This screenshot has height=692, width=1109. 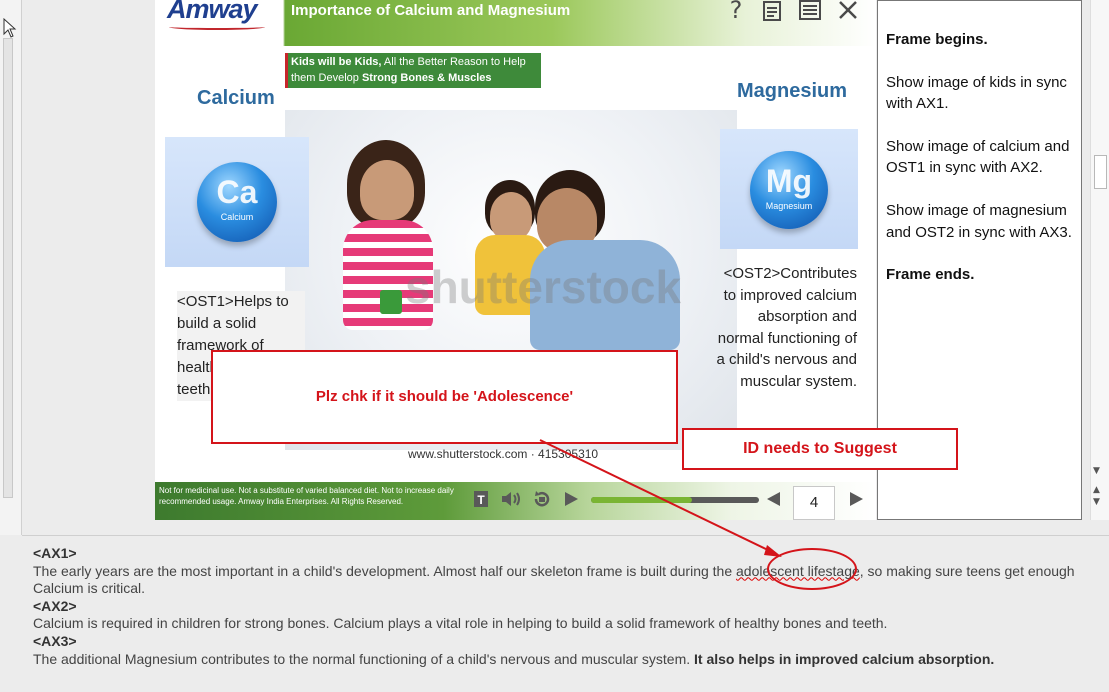 What do you see at coordinates (789, 206) in the screenshot?
I see `magnesium-label: Magnesium` at bounding box center [789, 206].